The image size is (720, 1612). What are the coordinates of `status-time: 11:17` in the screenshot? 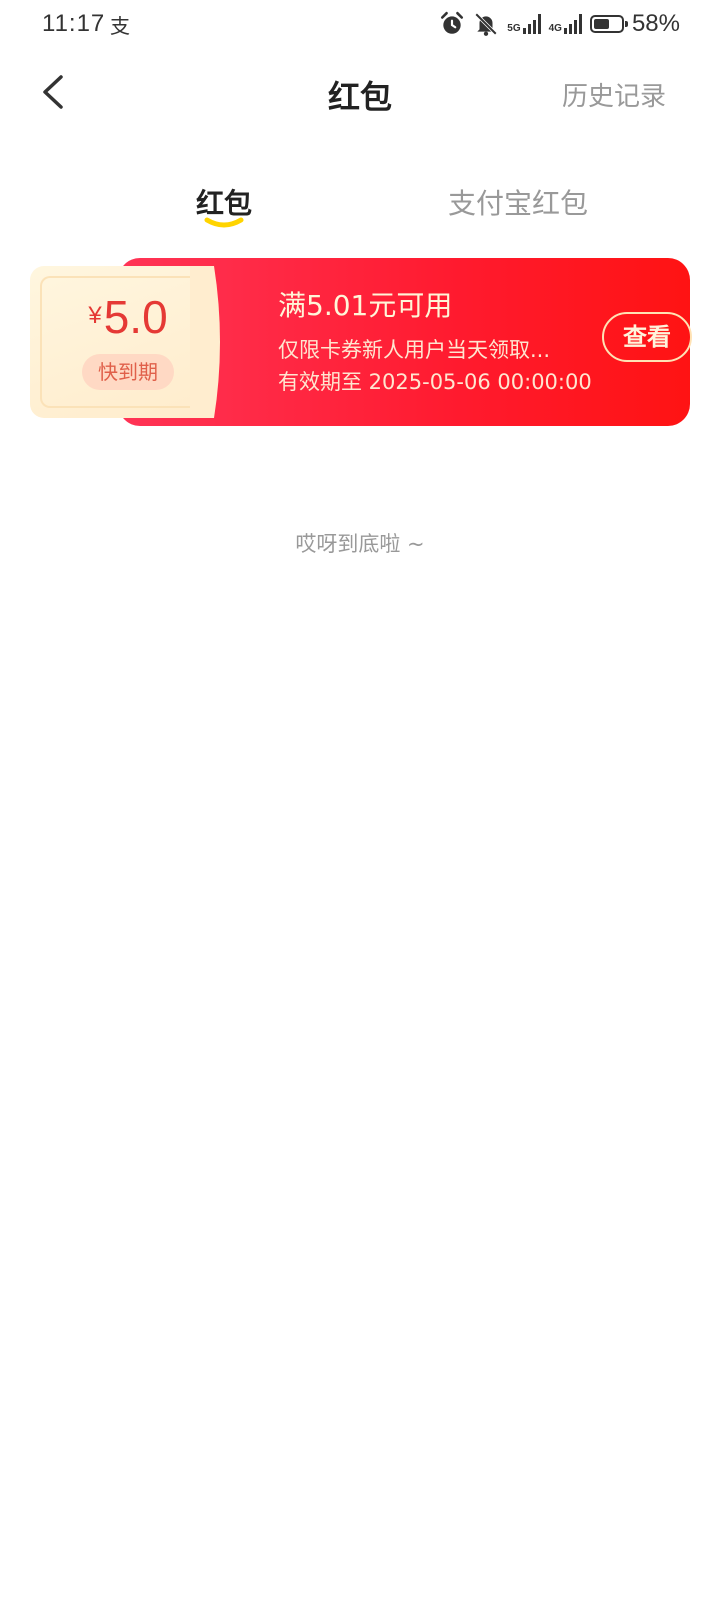 It's located at (74, 23).